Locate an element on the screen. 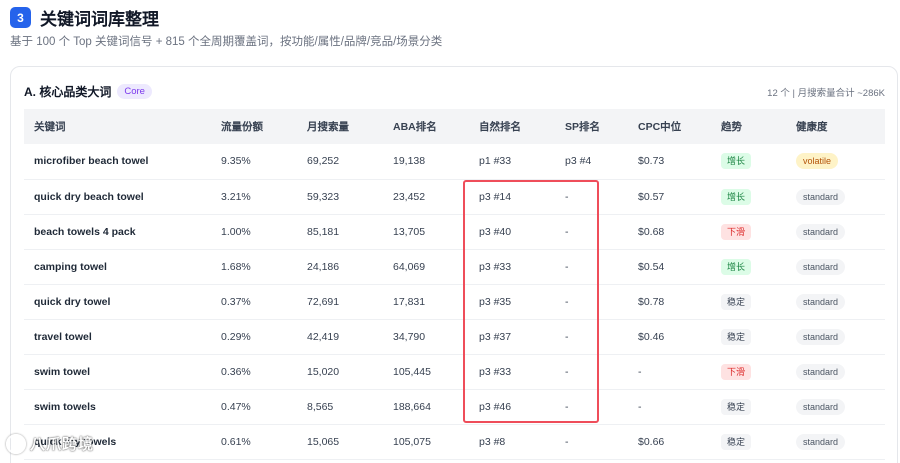  keyword-cell: swim towels is located at coordinates (117, 407).